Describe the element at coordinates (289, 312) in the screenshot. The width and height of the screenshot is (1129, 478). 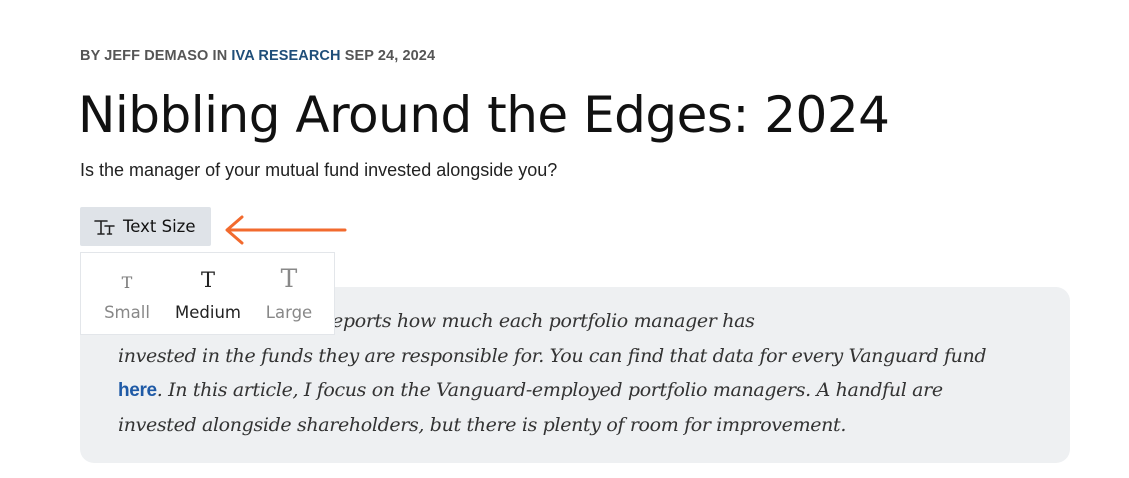
I see `option-label-large: Large` at that location.